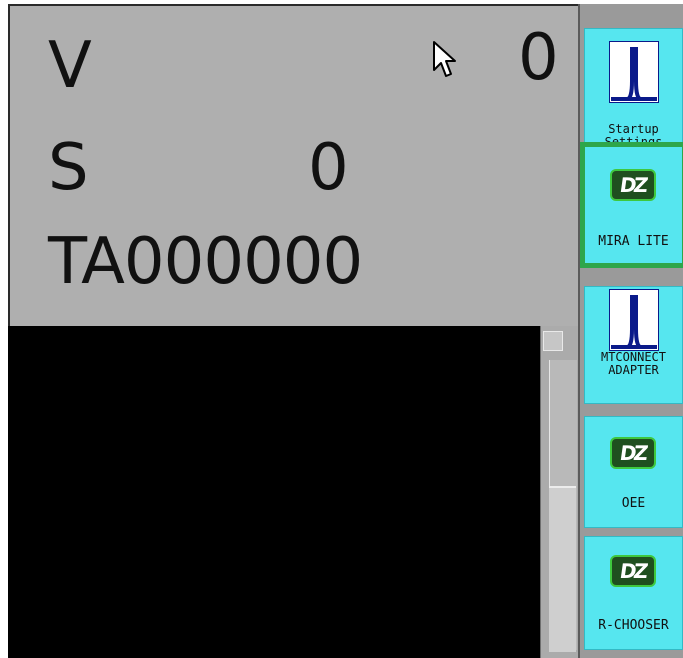  I want to click on scroll-up-button, so click(553, 341).